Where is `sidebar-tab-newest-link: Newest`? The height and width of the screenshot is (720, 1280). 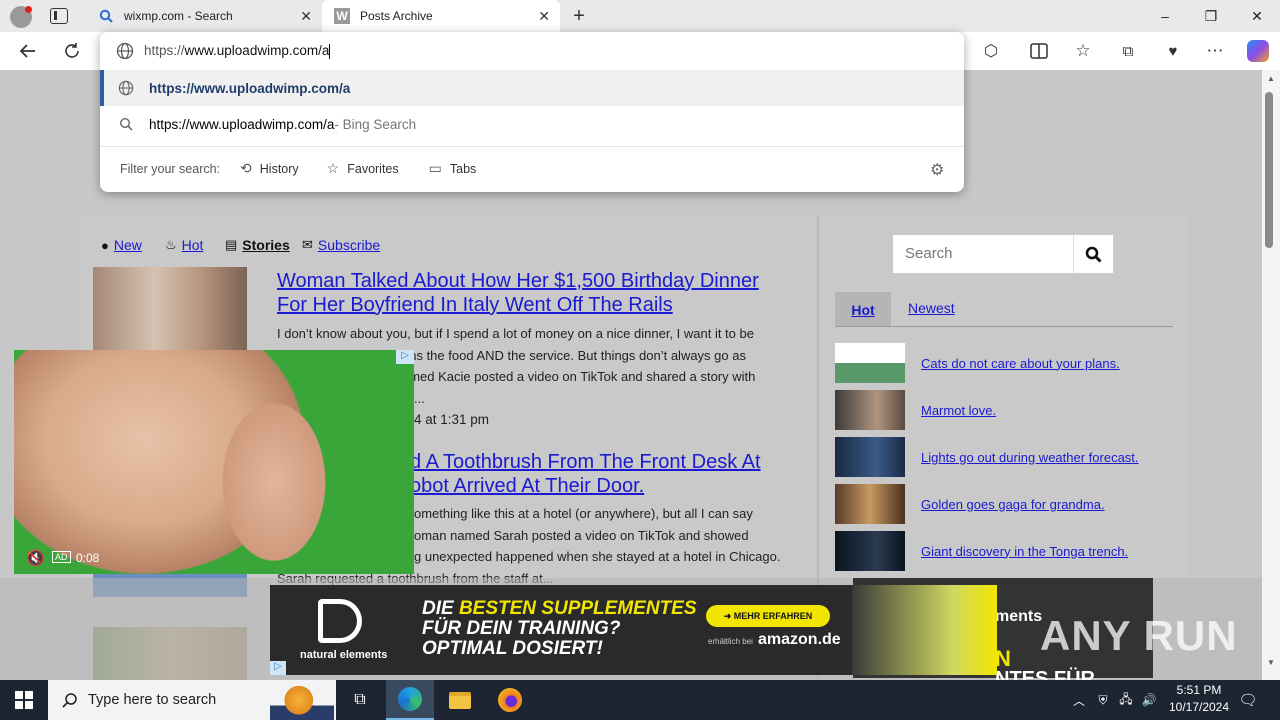
sidebar-tab-newest-link: Newest is located at coordinates (931, 308).